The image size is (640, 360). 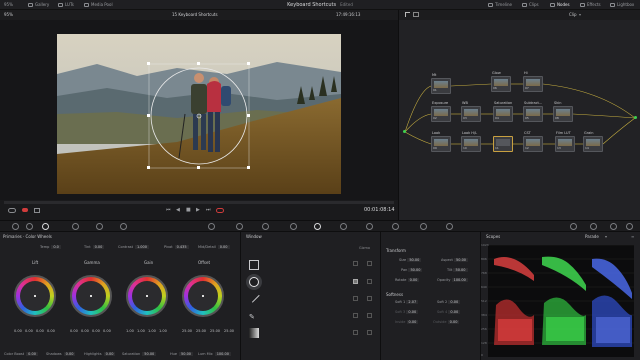 What do you see at coordinates (632, 236) in the screenshot?
I see `scope-menu-icon: ≡` at bounding box center [632, 236].